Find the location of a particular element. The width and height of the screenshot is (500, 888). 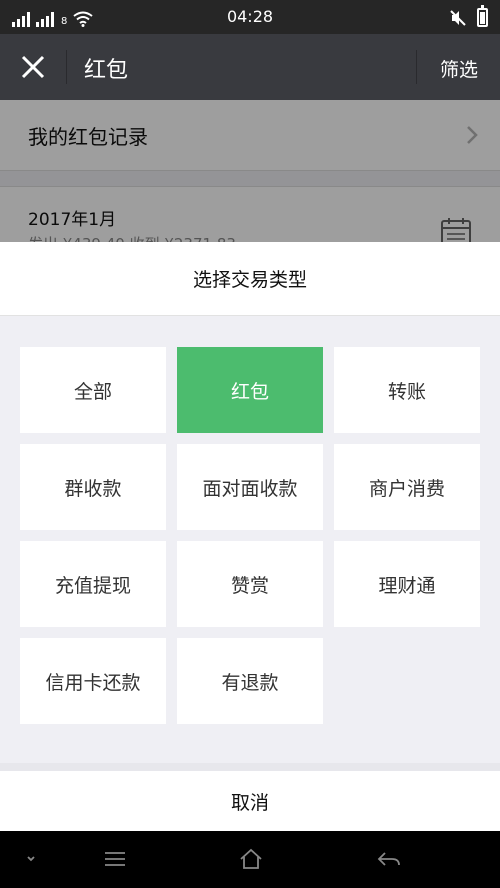

back-icon is located at coordinates (389, 859).